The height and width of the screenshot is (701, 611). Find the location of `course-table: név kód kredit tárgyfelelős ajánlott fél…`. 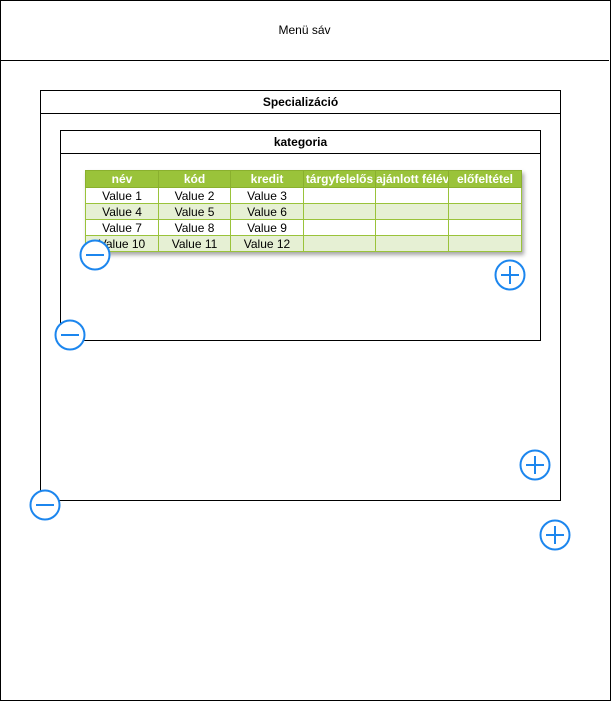

course-table: név kód kredit tárgyfelelős ajánlott fél… is located at coordinates (303, 211).